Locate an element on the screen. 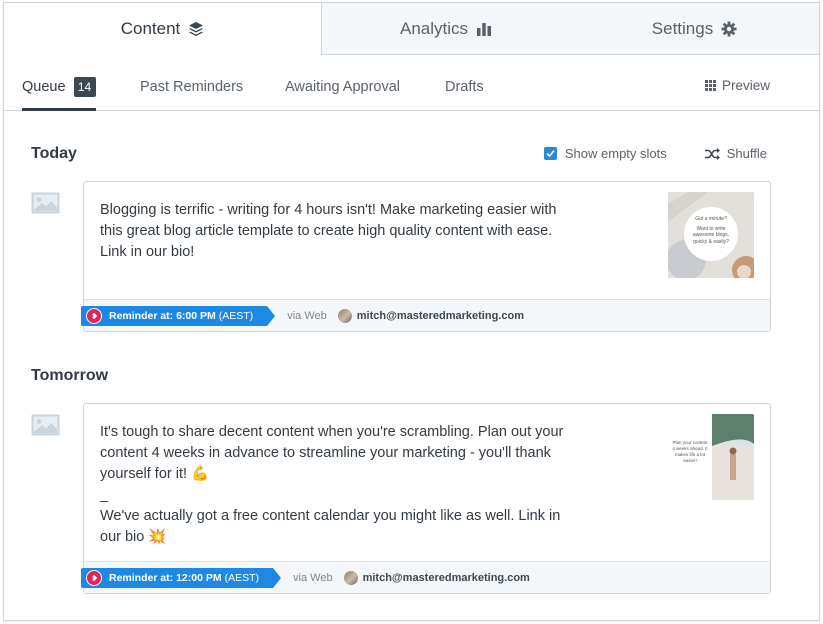 The height and width of the screenshot is (624, 823). tab-settings-label: Settings is located at coordinates (682, 28).